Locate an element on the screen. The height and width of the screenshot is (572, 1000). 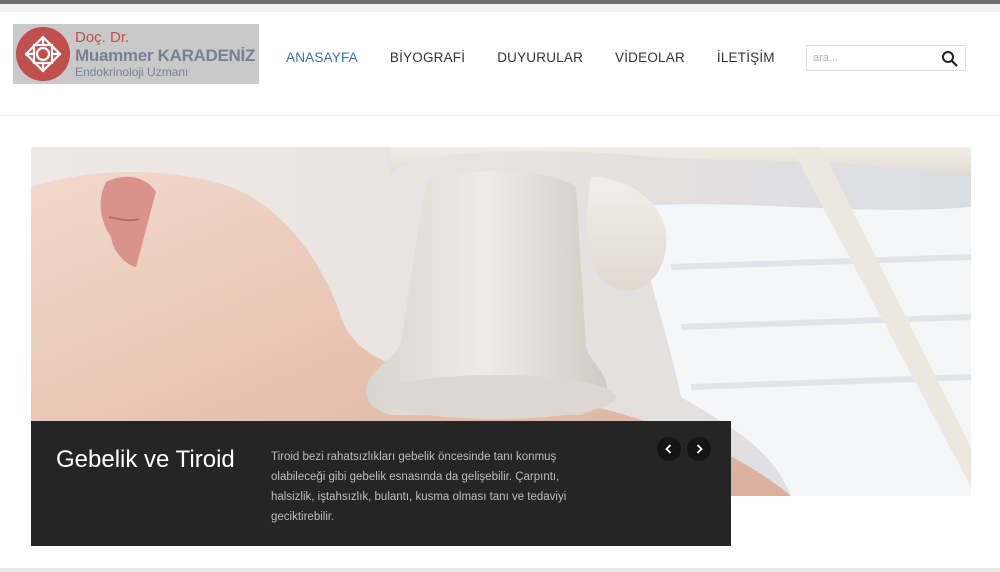
nav-item-videolar: VİDEOLAR is located at coordinates (650, 57).